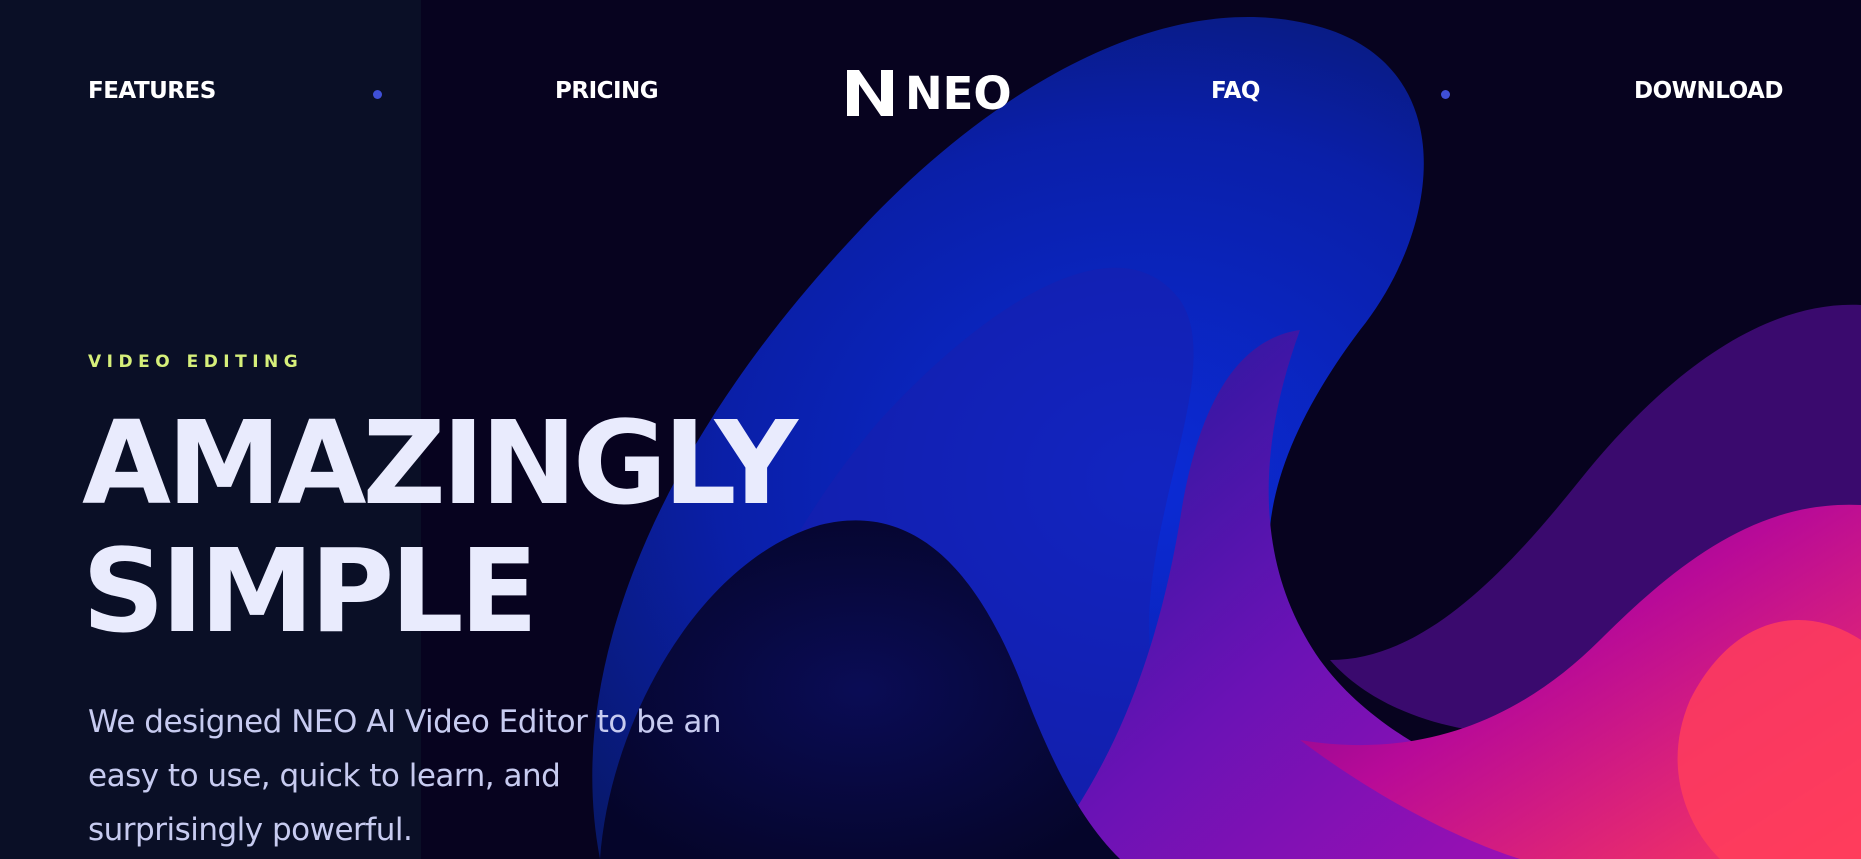 The image size is (1861, 859). I want to click on hero-description-line: surprisingly powerful., so click(250, 830).